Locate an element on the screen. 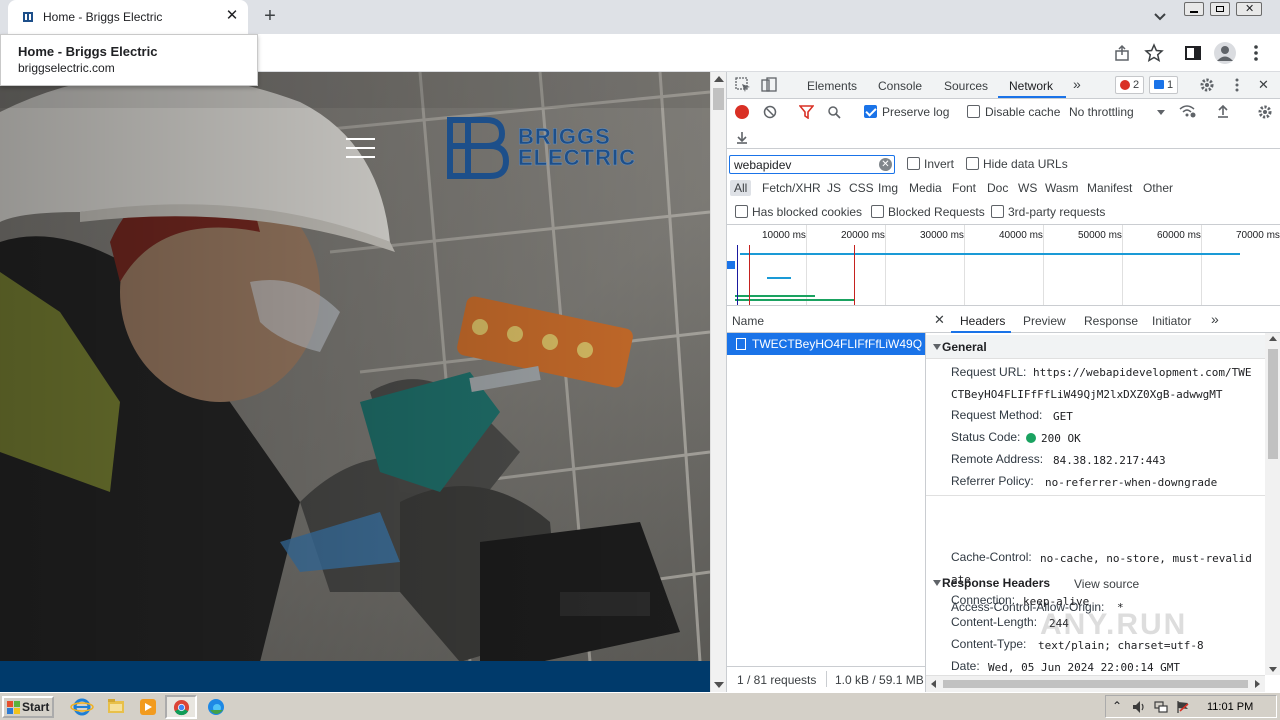 The image size is (1280, 720). referrer-policy-key: Referrer Policy: is located at coordinates (992, 481).